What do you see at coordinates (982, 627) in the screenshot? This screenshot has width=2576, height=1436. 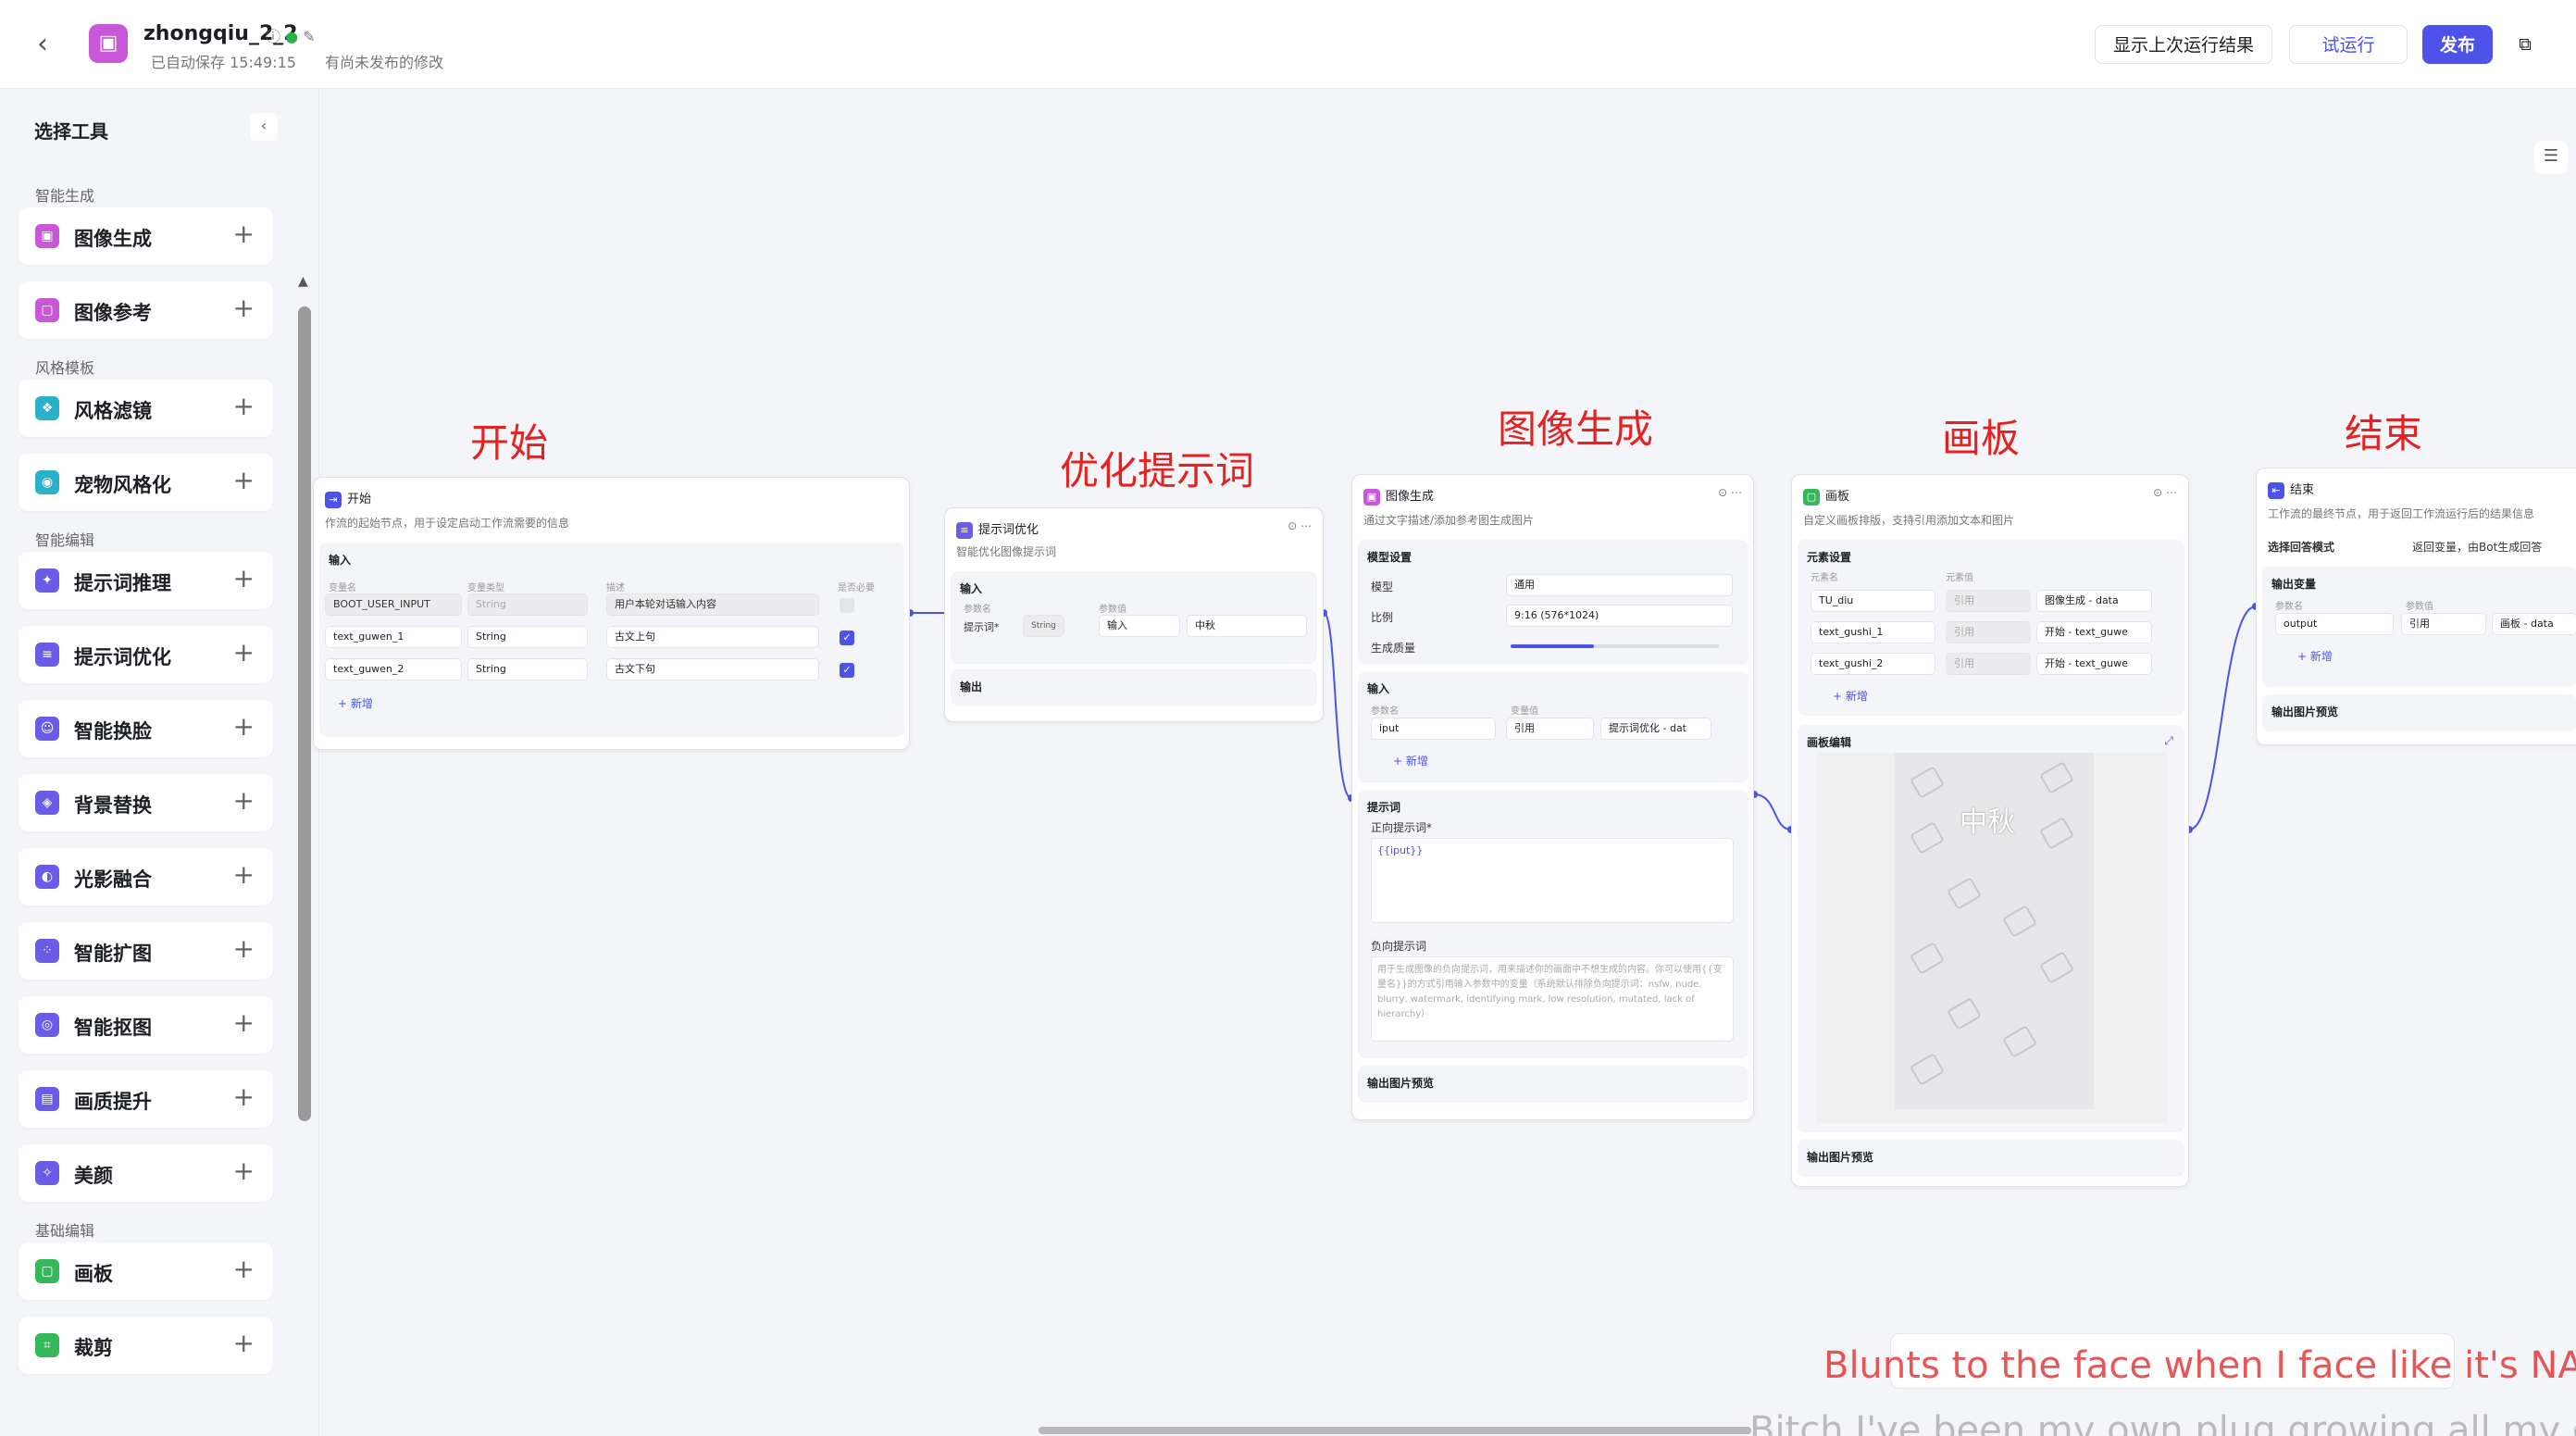 I see `param-label: 提示词*` at bounding box center [982, 627].